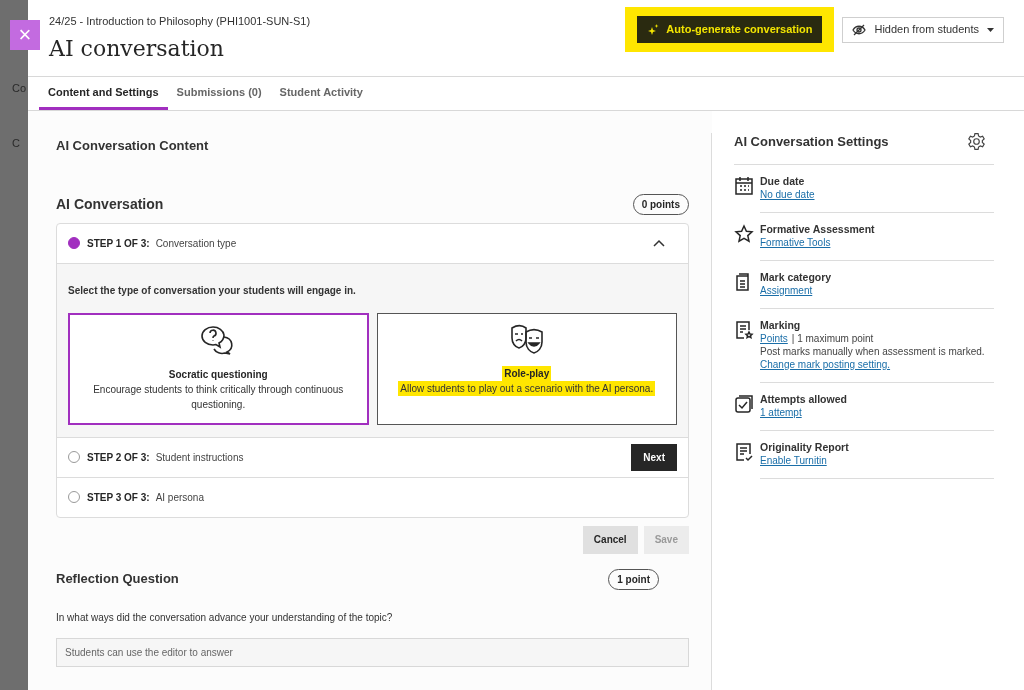 This screenshot has height=690, width=1024. Describe the element at coordinates (526, 338) in the screenshot. I see `theater-masks-icon` at that location.